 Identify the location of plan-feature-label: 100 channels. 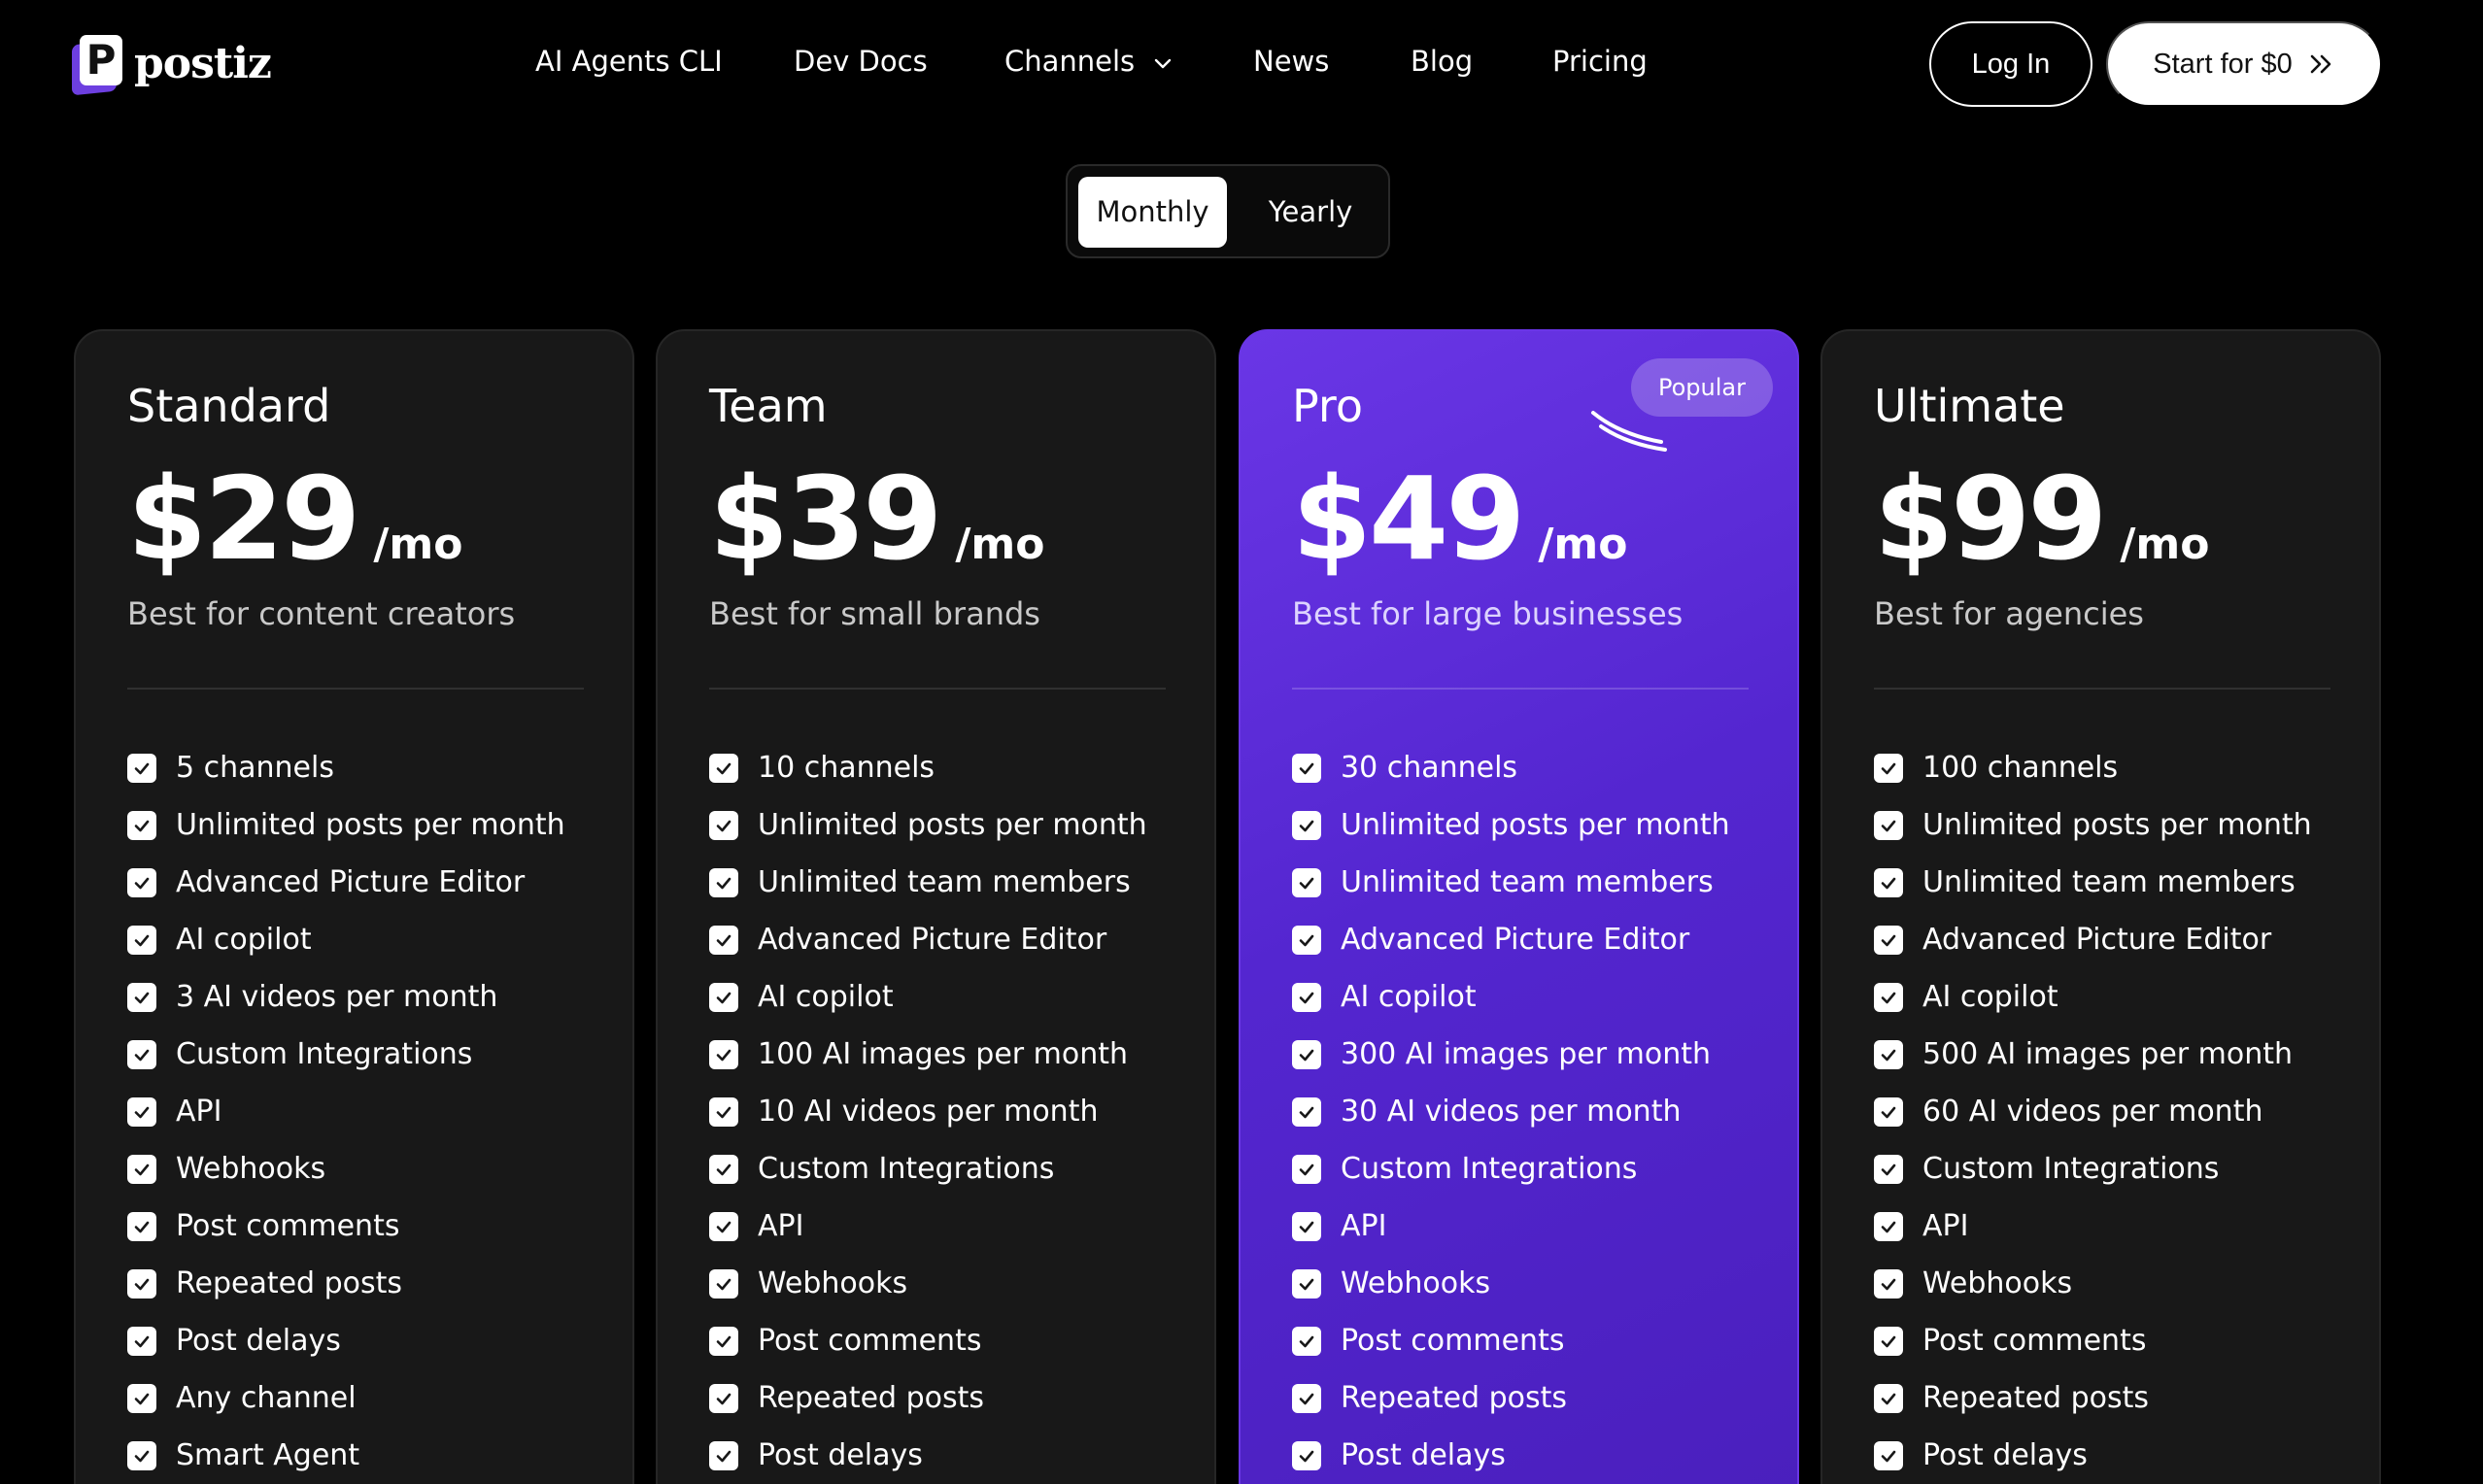
(2020, 768).